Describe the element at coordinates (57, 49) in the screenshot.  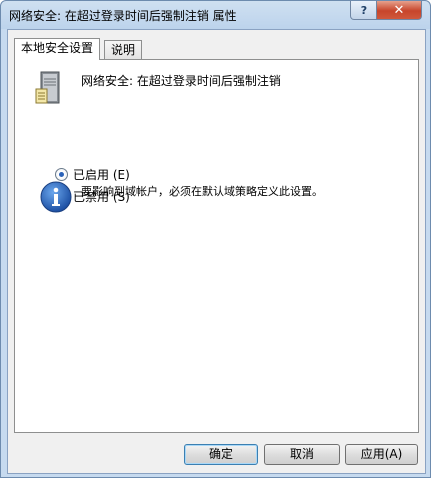
I see `tab-local-security-setting: 本地安全设置` at that location.